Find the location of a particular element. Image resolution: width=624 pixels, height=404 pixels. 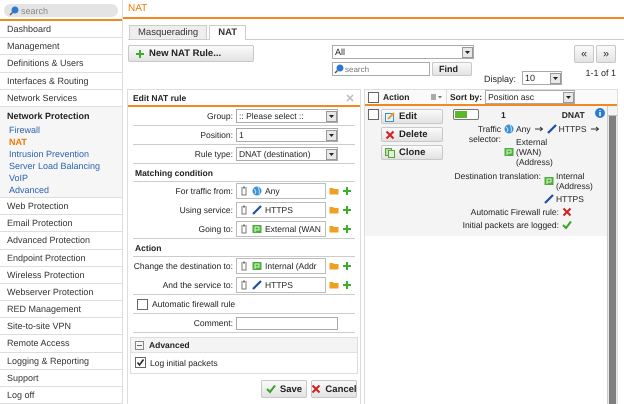

column-header: Action is located at coordinates (396, 97).